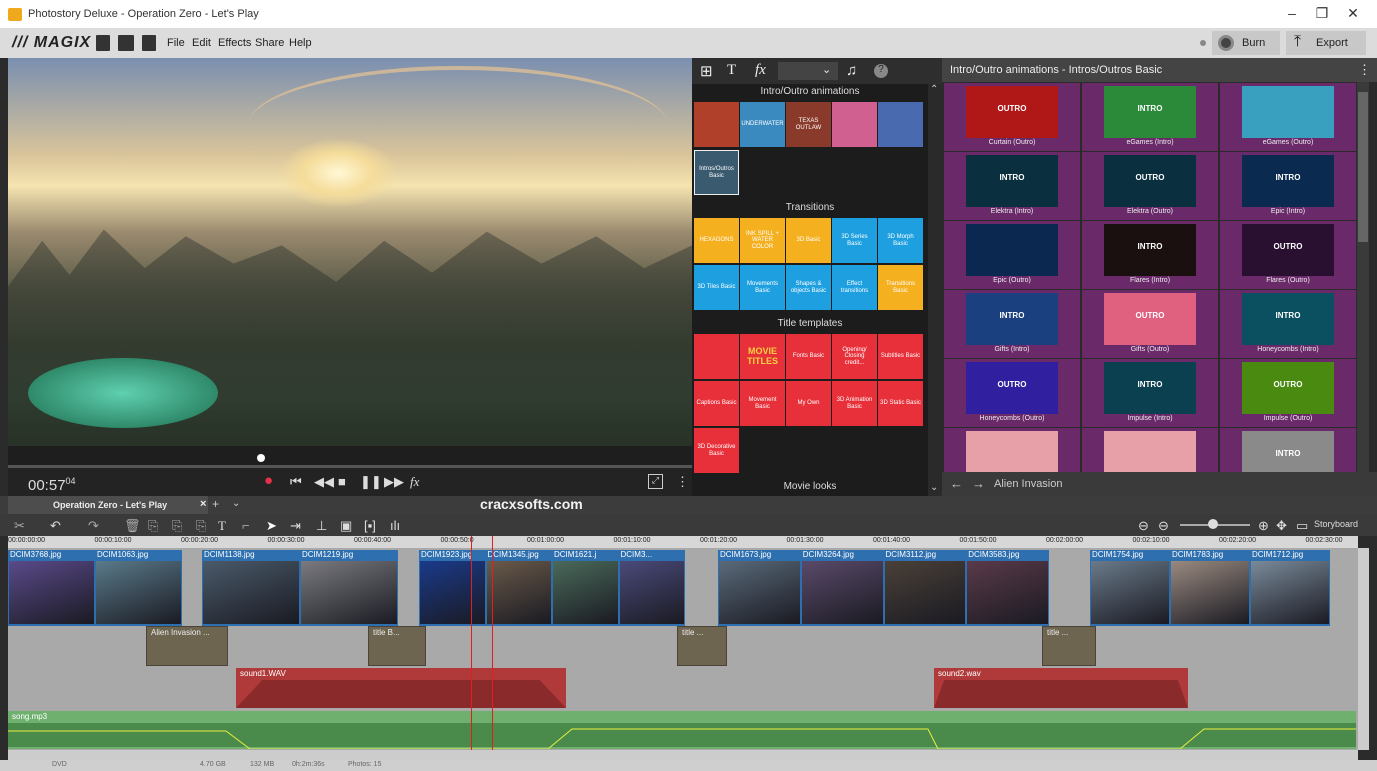 Image resolution: width=1377 pixels, height=771 pixels. What do you see at coordinates (682, 735) in the screenshot?
I see `volume-curve` at bounding box center [682, 735].